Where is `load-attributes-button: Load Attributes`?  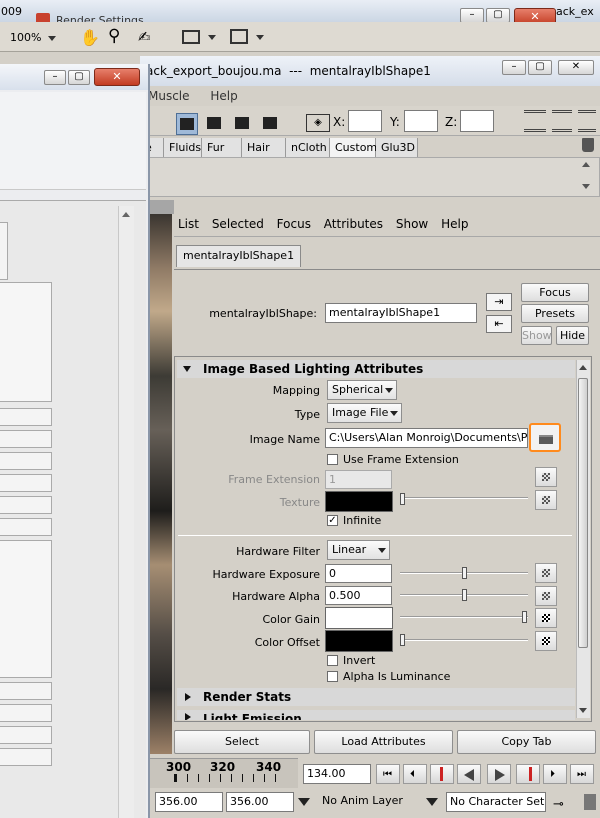 load-attributes-button: Load Attributes is located at coordinates (383, 742).